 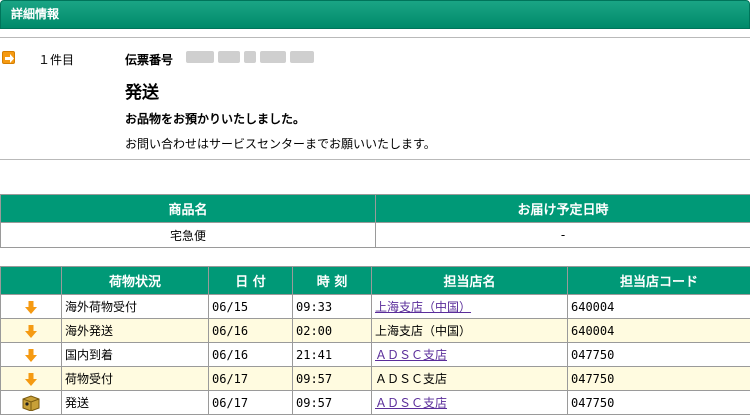 What do you see at coordinates (35, 14) in the screenshot?
I see `details-header-title: 詳細情報` at bounding box center [35, 14].